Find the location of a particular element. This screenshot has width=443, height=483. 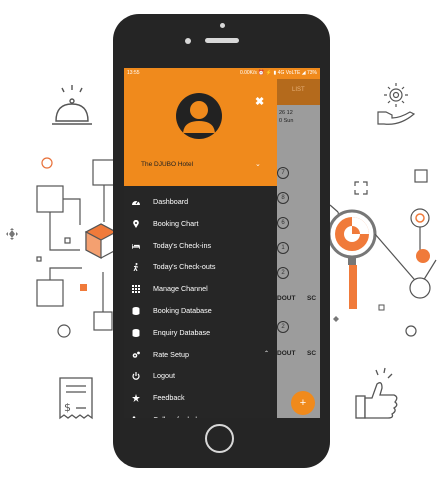

menu-item-call-us: Call us for help is located at coordinates (200, 413).